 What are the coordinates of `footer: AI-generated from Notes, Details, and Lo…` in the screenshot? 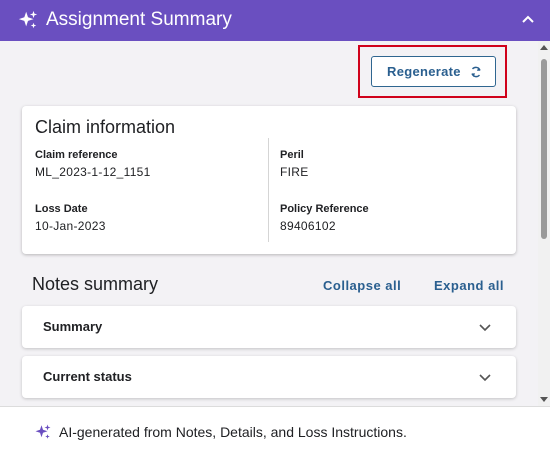 It's located at (275, 428).